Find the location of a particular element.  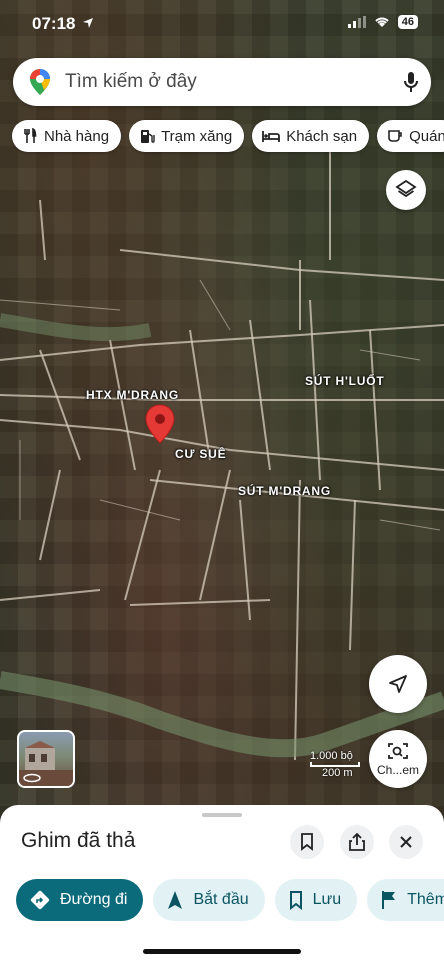

map-label-sut-hluot: SÚT H'LUỐT is located at coordinates (345, 381).